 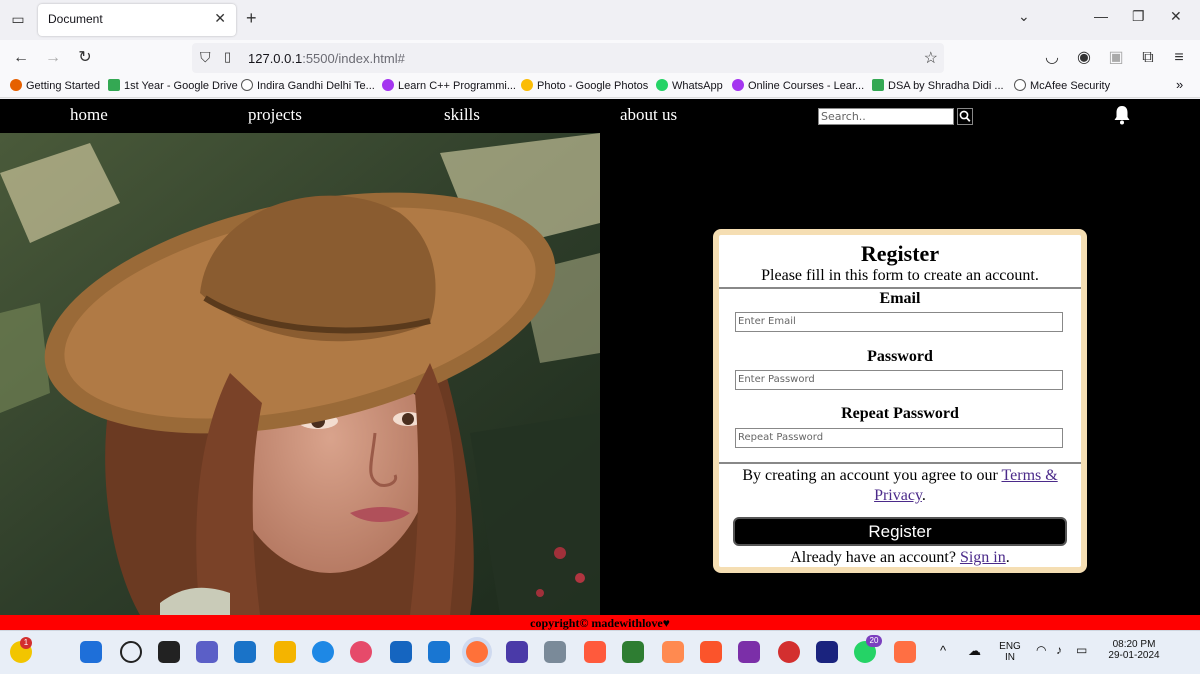 What do you see at coordinates (275, 115) in the screenshot?
I see `nav-projects: projects` at bounding box center [275, 115].